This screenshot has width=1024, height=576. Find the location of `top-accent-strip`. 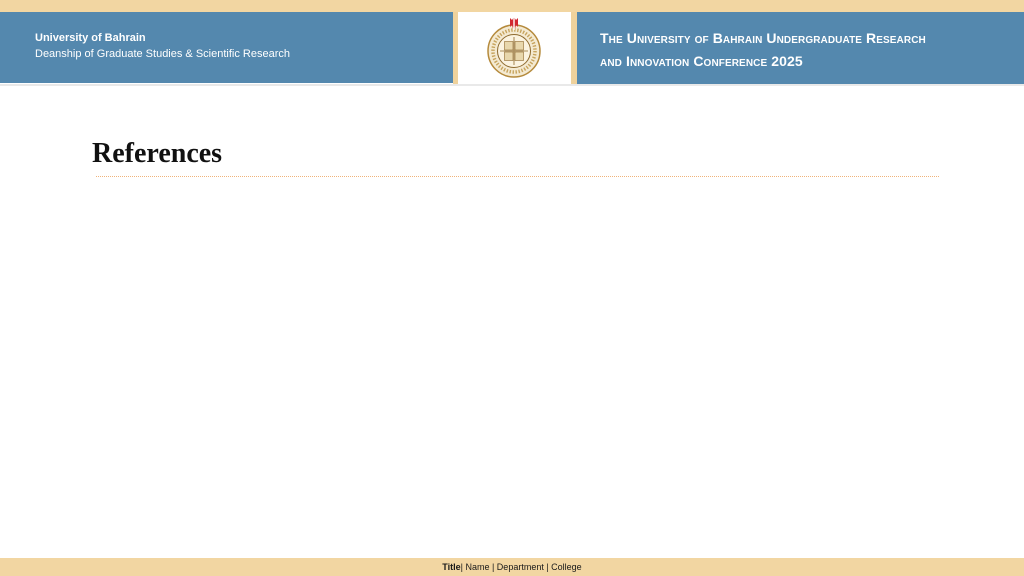

top-accent-strip is located at coordinates (512, 6).